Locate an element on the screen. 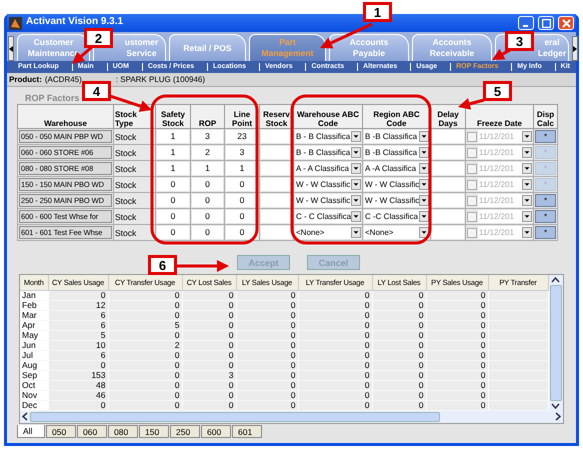 The image size is (583, 456). month-cell: Sep is located at coordinates (34, 375).